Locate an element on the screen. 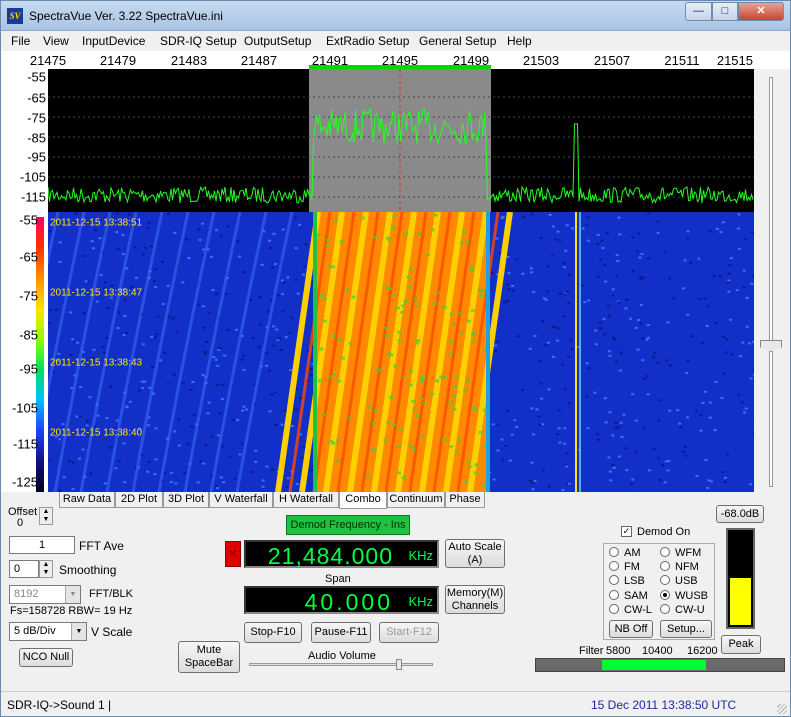 Image resolution: width=791 pixels, height=717 pixels. nco-null-button: NCO Null is located at coordinates (46, 657).